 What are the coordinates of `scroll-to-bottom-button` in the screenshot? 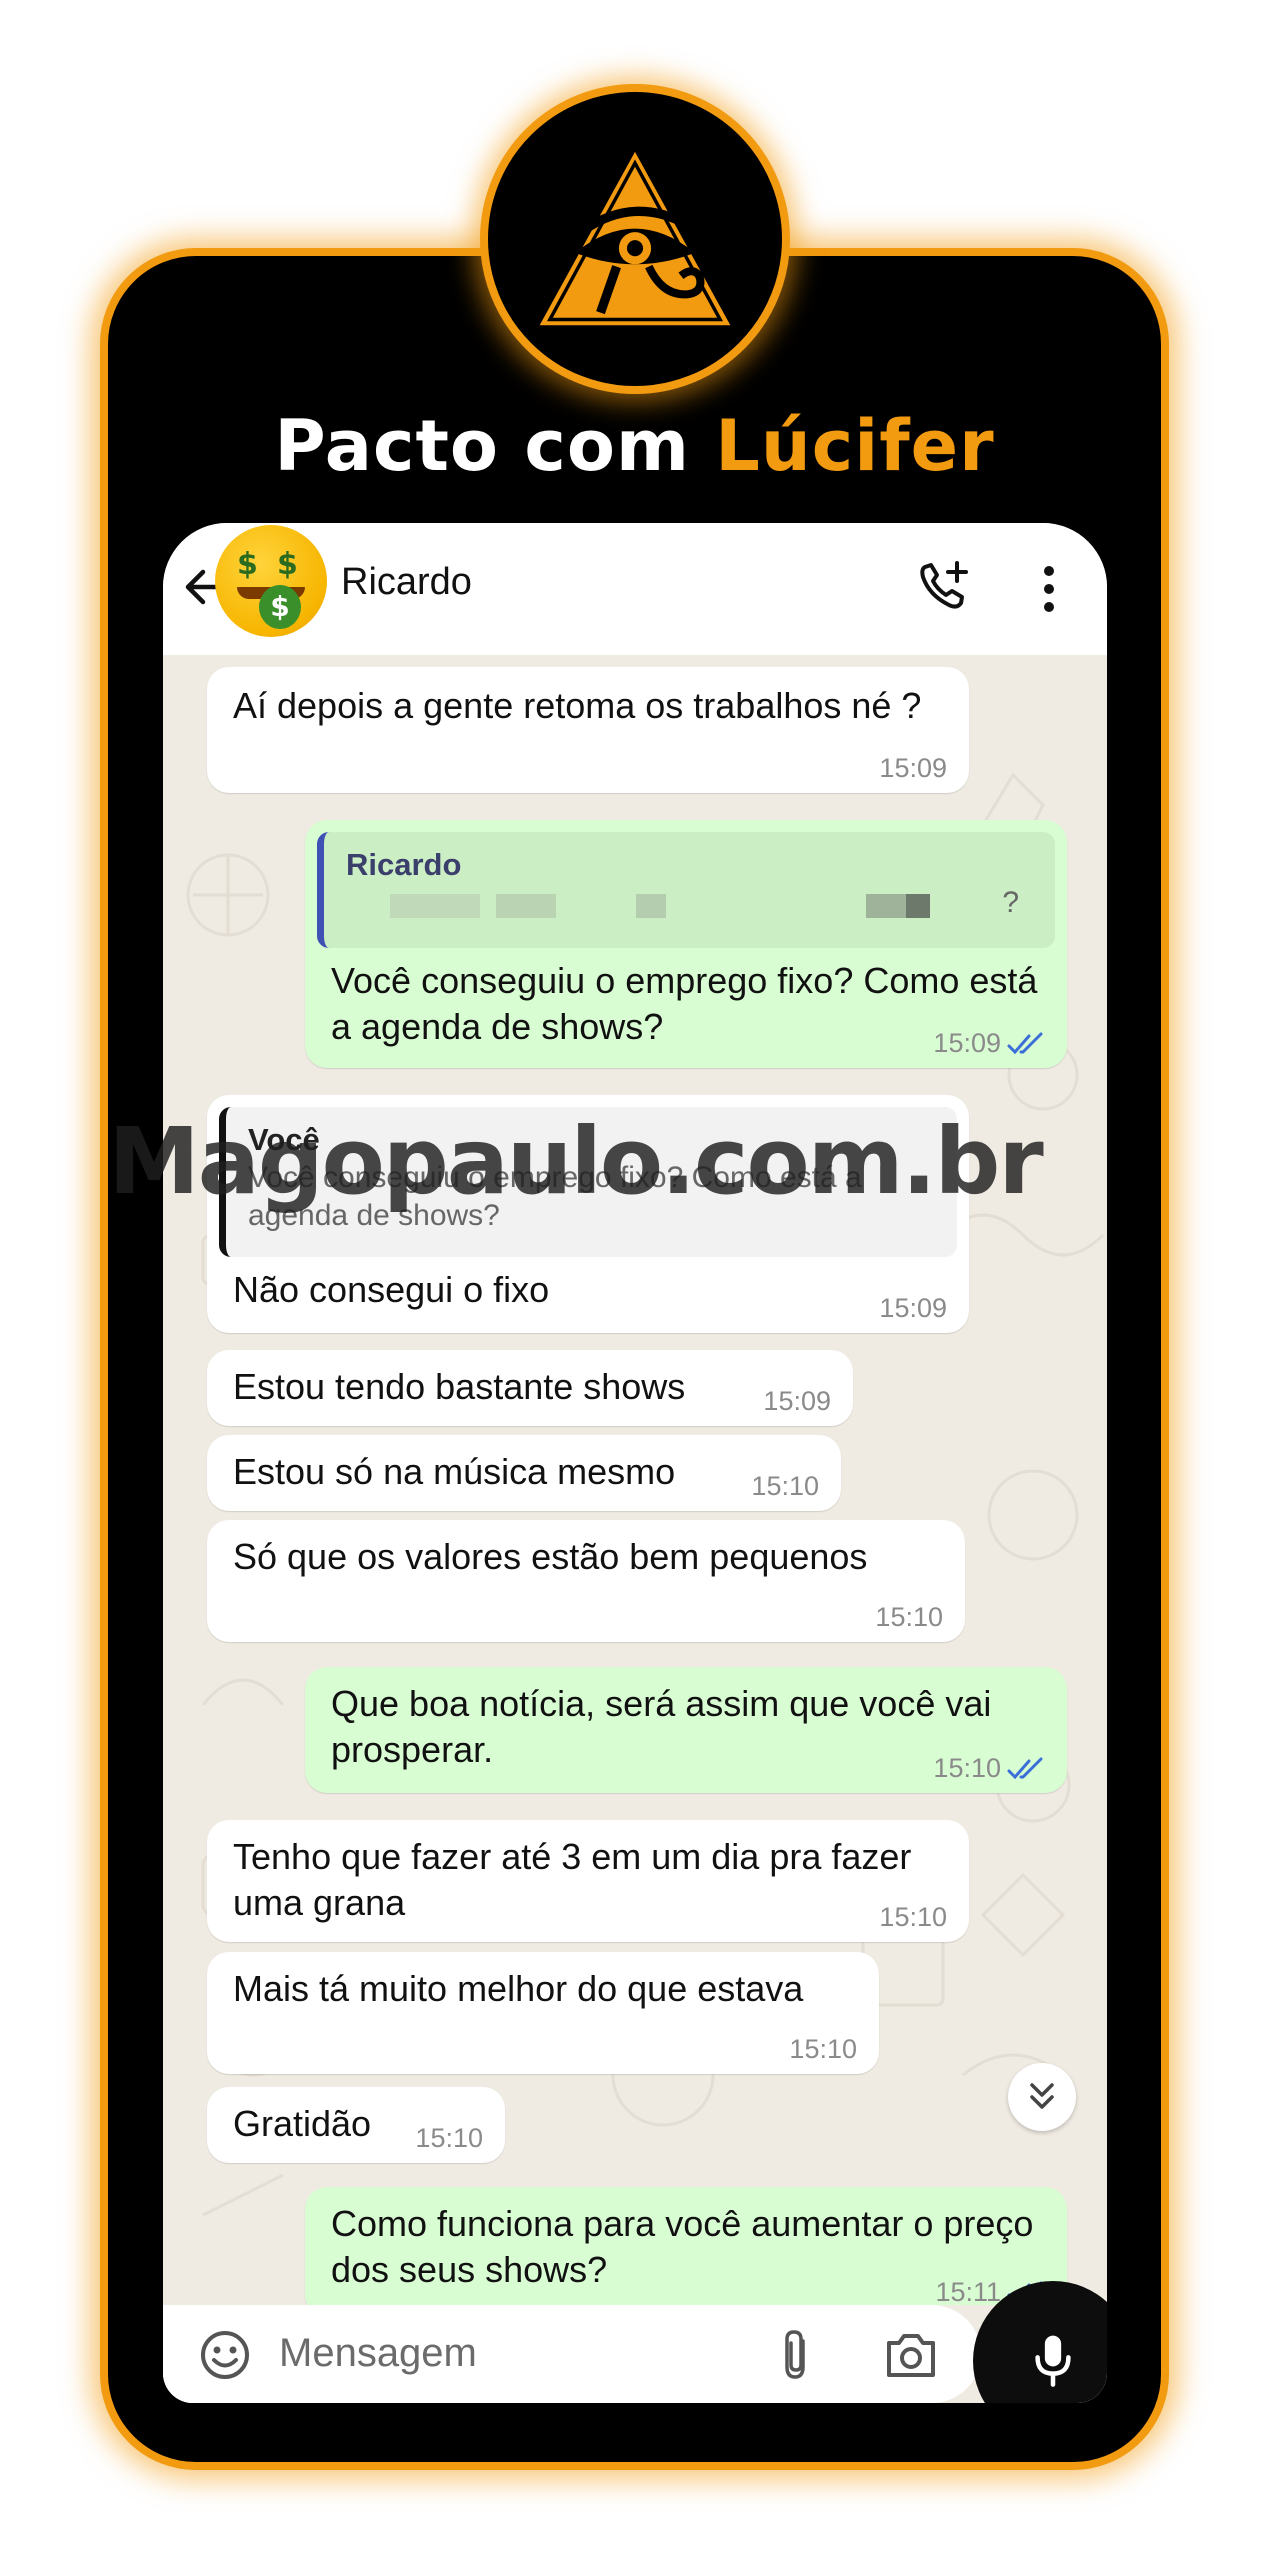 It's located at (1042, 2097).